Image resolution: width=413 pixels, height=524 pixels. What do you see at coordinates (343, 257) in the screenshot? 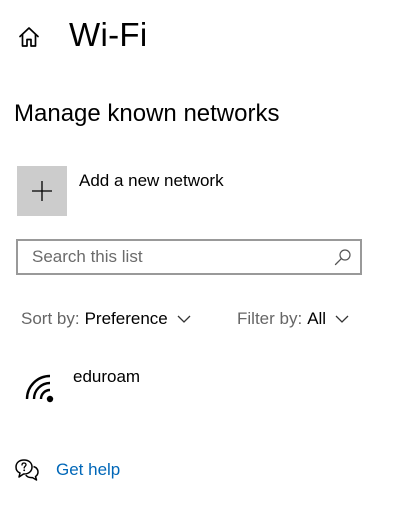
I see `search-icon` at bounding box center [343, 257].